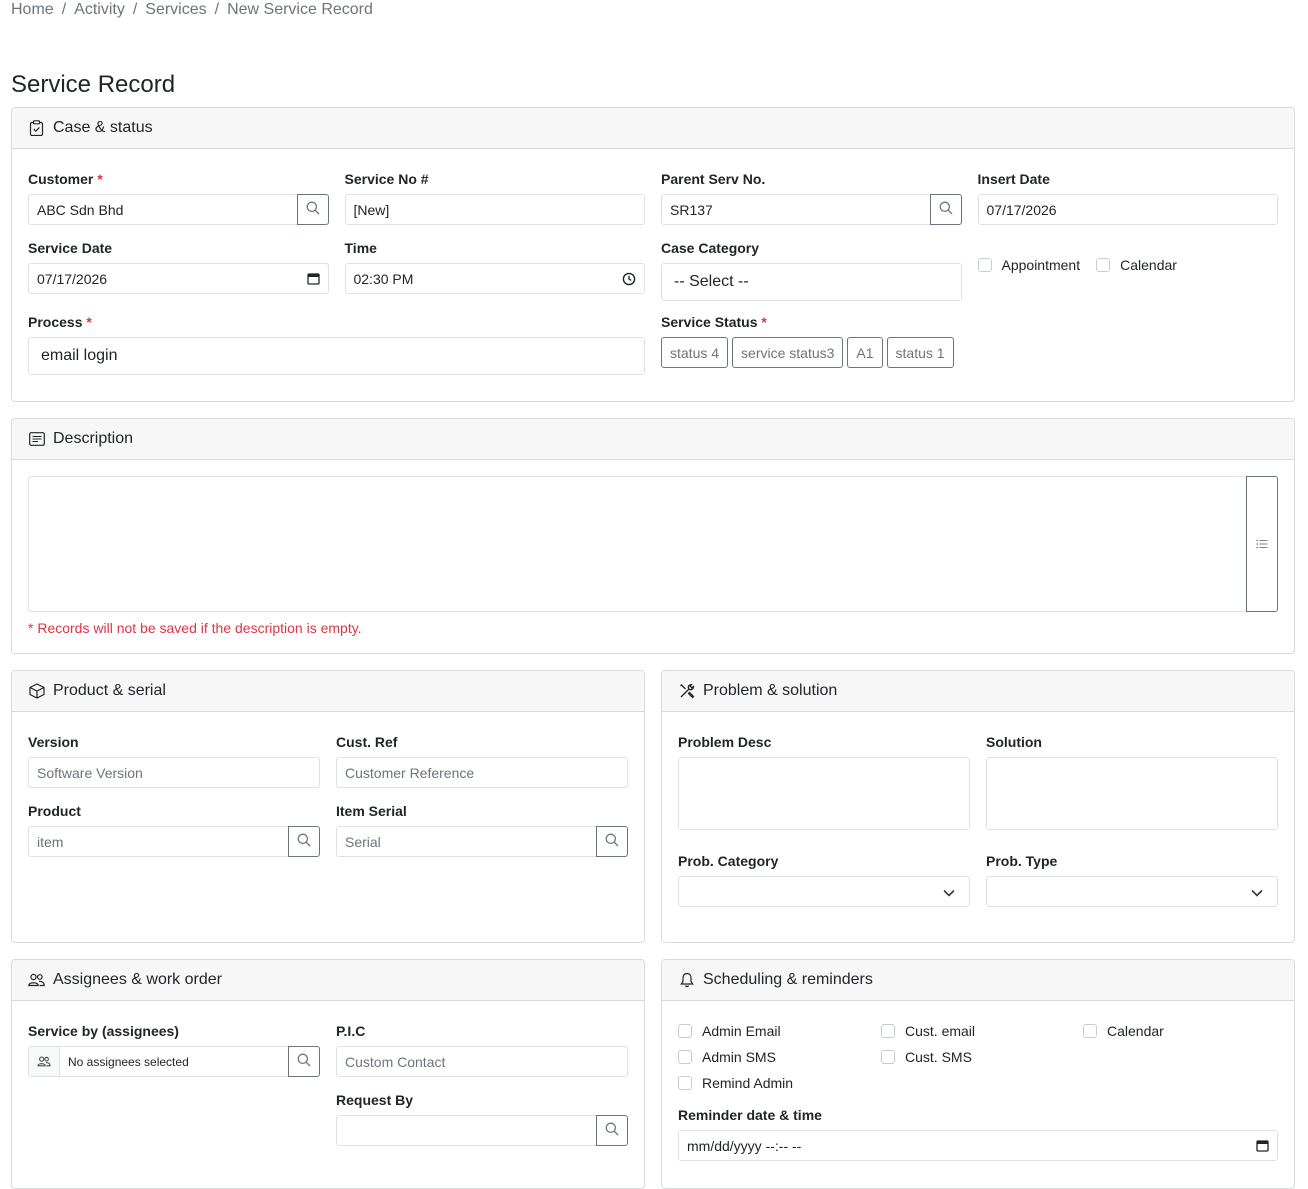 The image size is (1308, 1189). Describe the element at coordinates (494, 209) in the screenshot. I see `service-no-input: [New]` at that location.